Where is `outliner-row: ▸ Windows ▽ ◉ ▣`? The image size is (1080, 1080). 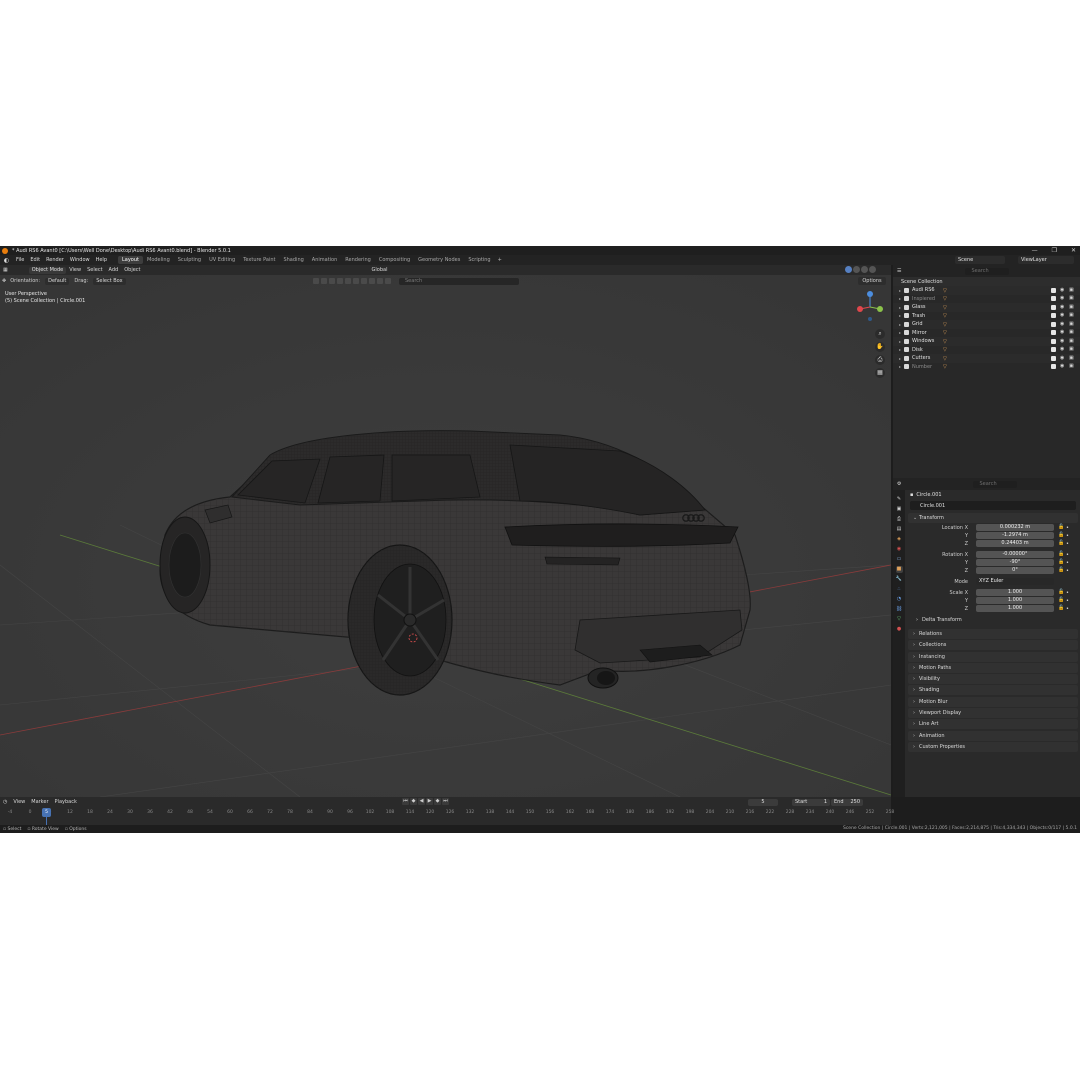
outliner-row: ▸ Windows ▽ ◉ ▣ is located at coordinates (986, 341).